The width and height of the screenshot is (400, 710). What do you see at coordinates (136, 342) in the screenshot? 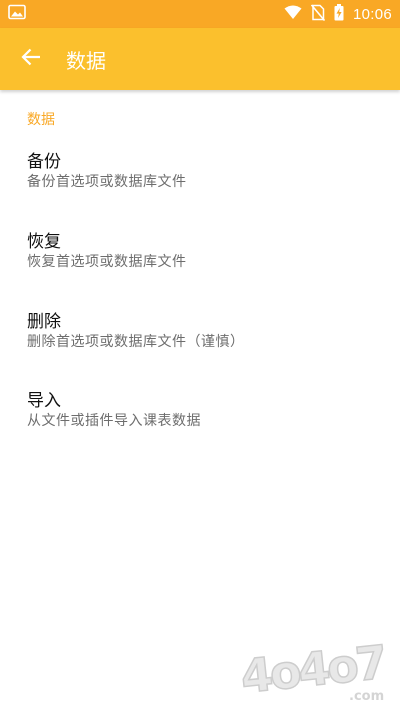
I see `pref-summary: 删除首选项或数据库文件（谨慎）` at bounding box center [136, 342].